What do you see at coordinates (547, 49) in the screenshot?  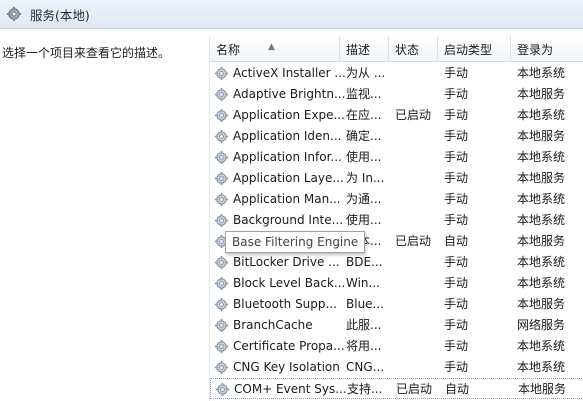 I see `column-header-logon-as: 登录为` at bounding box center [547, 49].